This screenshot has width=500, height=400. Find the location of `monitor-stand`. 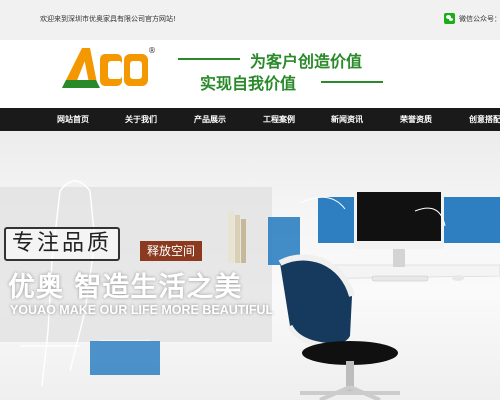

monitor-stand is located at coordinates (399, 258).